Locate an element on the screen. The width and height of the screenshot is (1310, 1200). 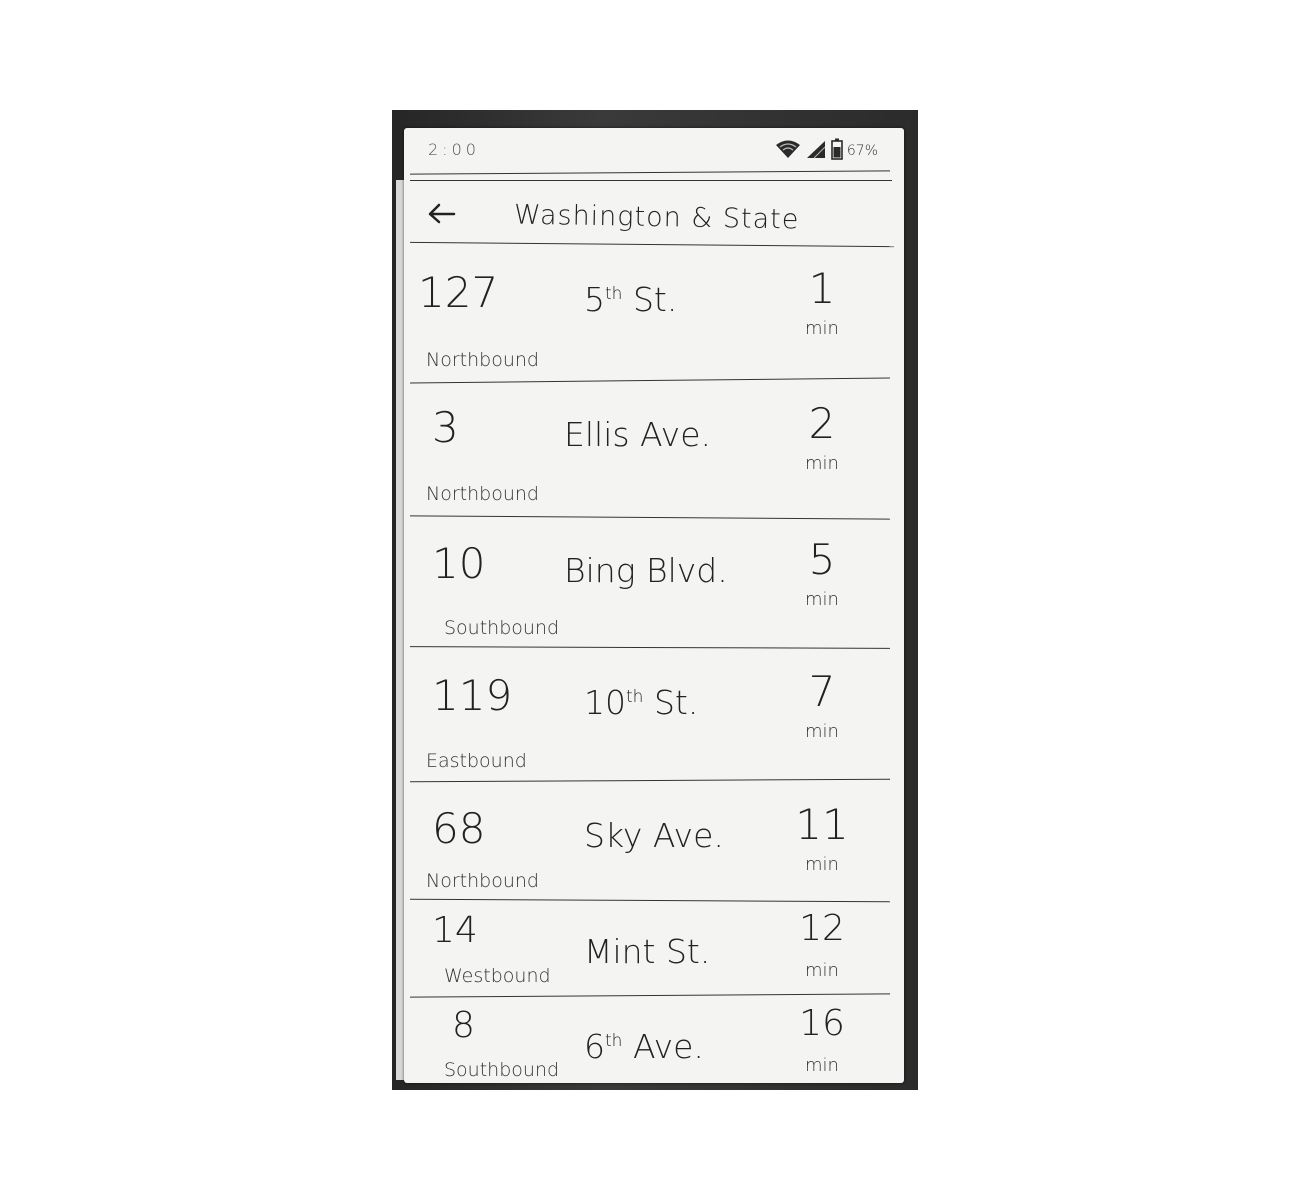
street-name: 6th Ave. is located at coordinates (644, 1046).